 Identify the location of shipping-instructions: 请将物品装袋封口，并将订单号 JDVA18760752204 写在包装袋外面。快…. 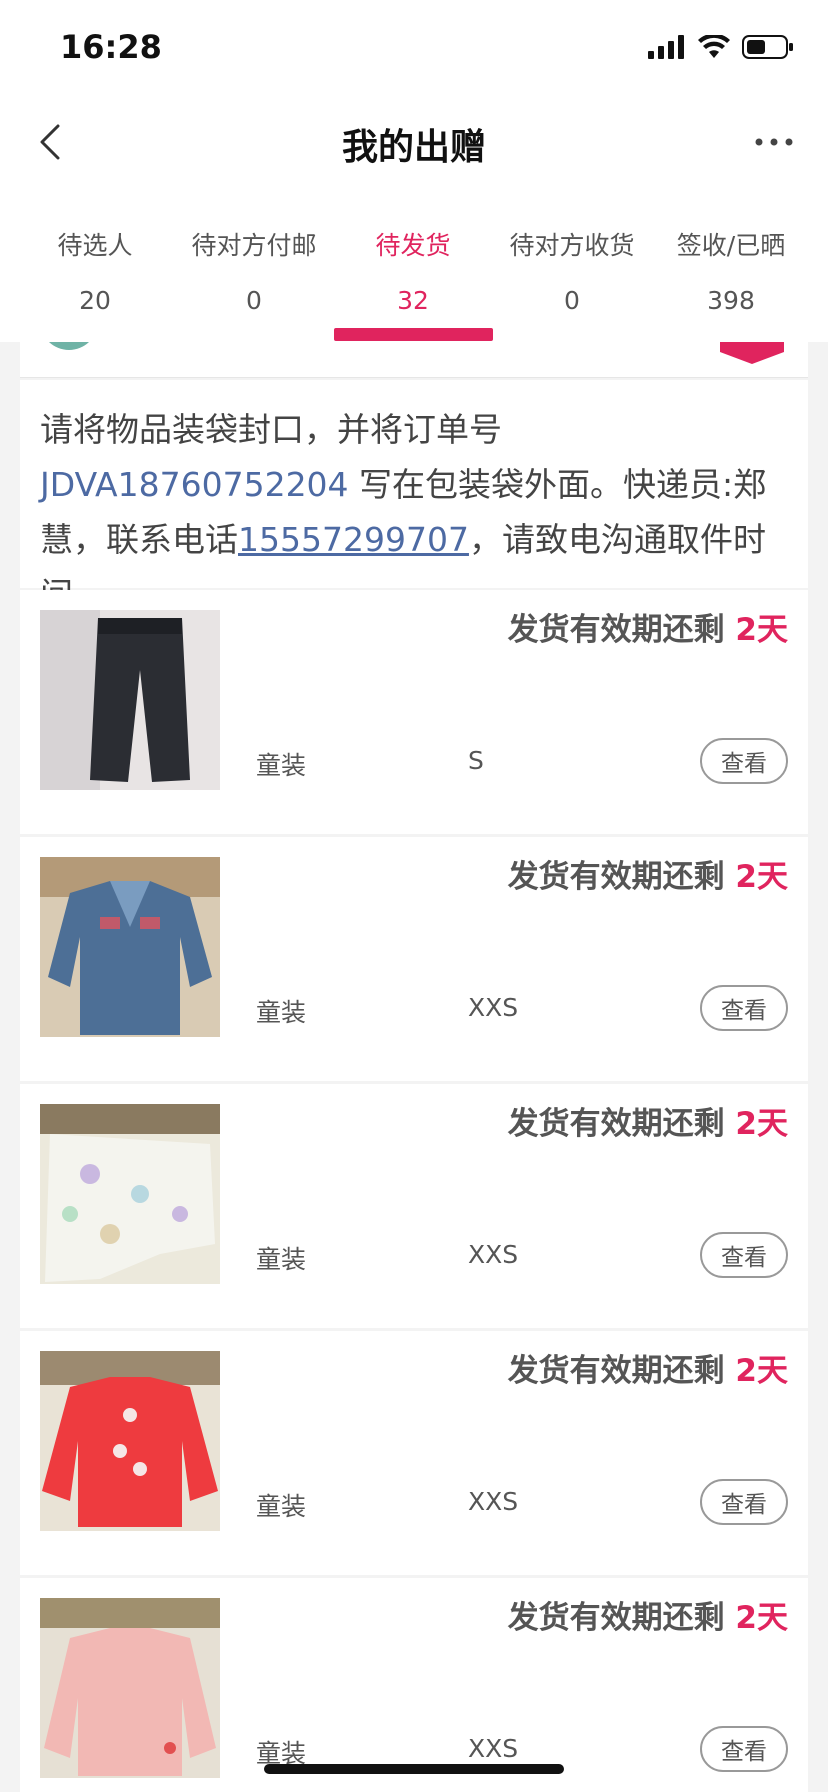
(414, 497).